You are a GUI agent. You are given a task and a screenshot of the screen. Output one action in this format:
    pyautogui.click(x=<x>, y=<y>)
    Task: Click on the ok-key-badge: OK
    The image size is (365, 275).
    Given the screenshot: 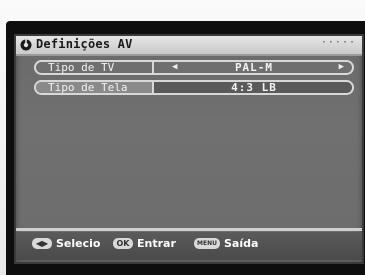 What is the action you would take?
    pyautogui.click(x=123, y=243)
    